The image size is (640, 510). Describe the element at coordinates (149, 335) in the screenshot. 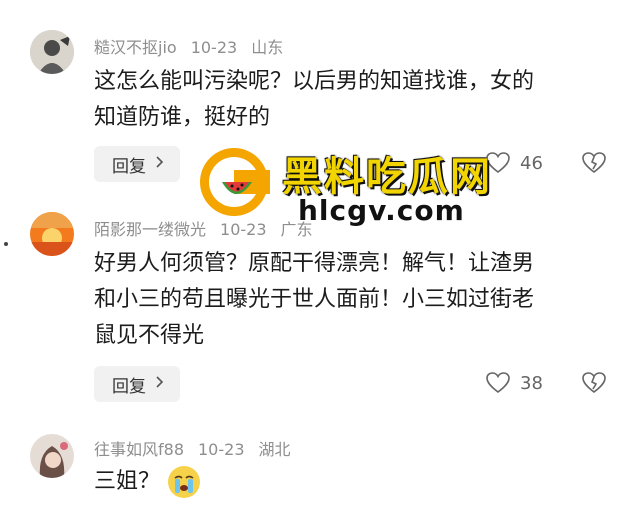

I see `comment-text-line: 鼠见不得光` at that location.